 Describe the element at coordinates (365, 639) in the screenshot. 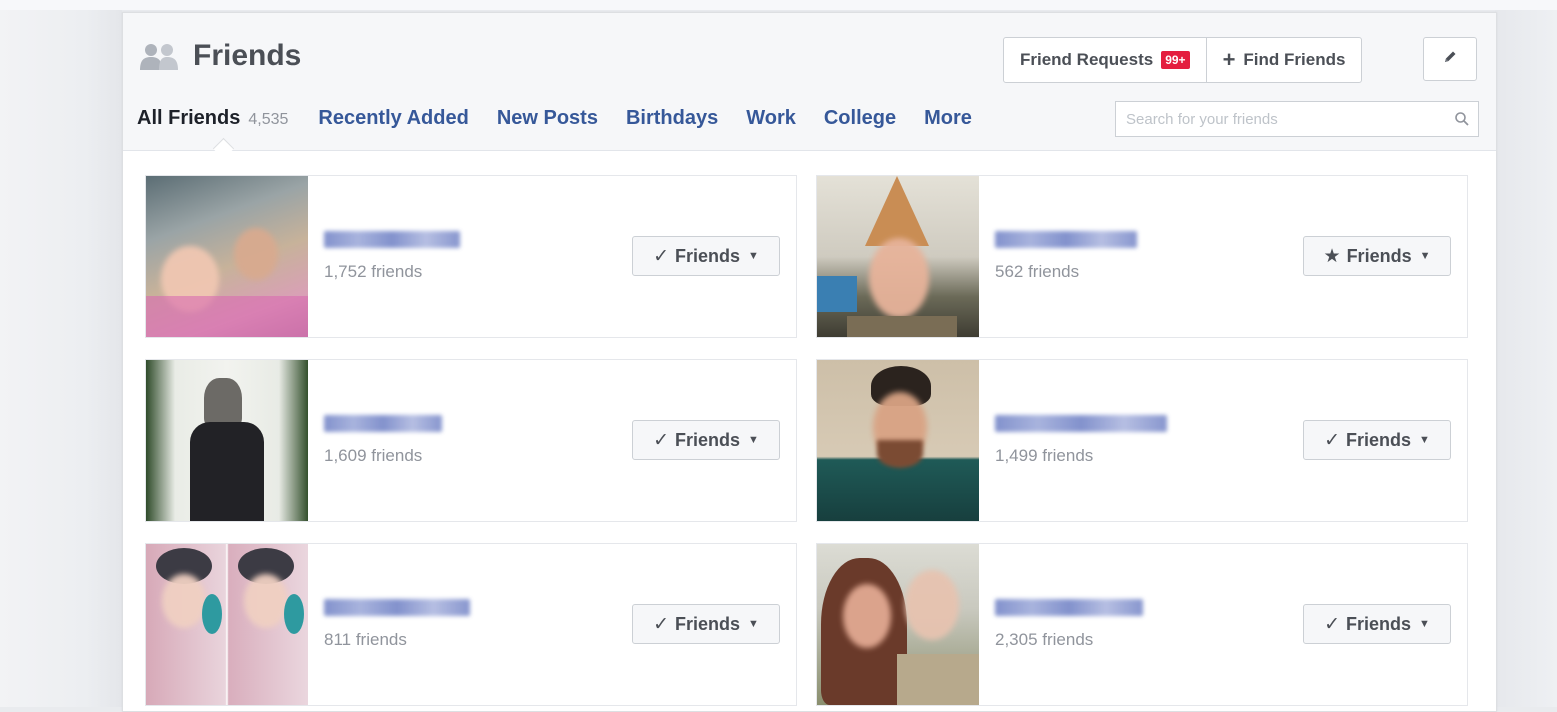

I see `friend-count: 811 friends` at that location.